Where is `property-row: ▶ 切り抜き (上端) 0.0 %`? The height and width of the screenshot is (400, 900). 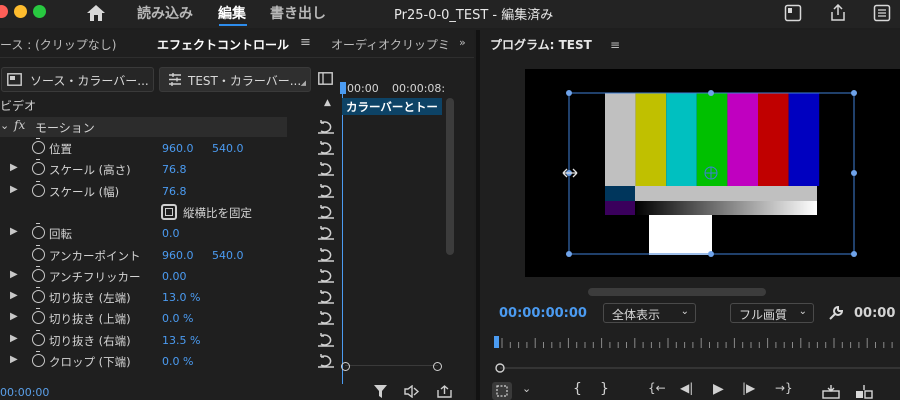
property-row: ▶ 切り抜き (上端) 0.0 % is located at coordinates (171, 318).